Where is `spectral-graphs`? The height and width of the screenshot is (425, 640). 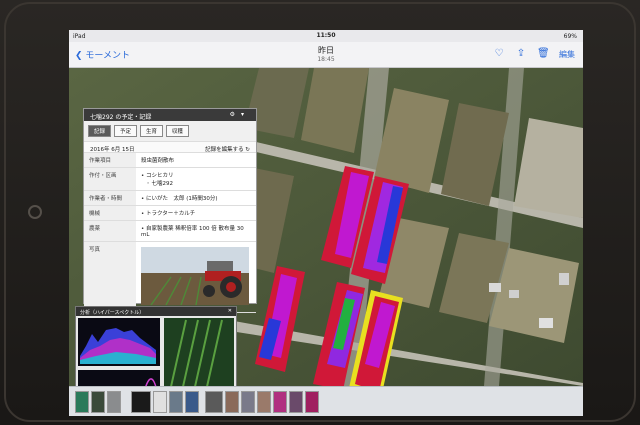 spectral-graphs is located at coordinates (156, 352).